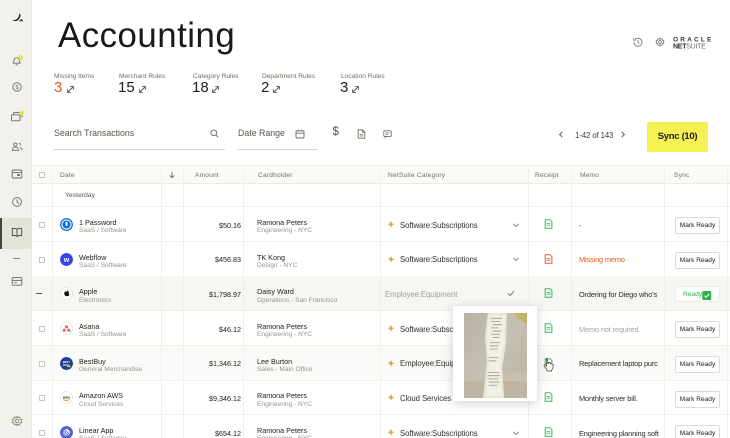  What do you see at coordinates (66, 260) in the screenshot?
I see `svg-text: w` at bounding box center [66, 260].